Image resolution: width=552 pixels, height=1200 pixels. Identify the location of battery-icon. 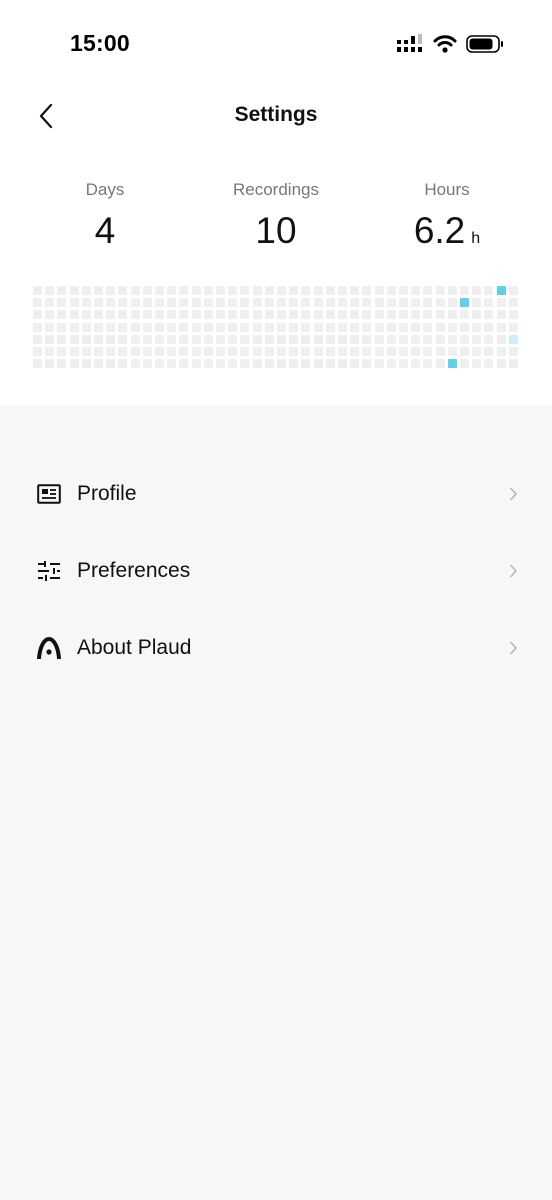
(484, 44).